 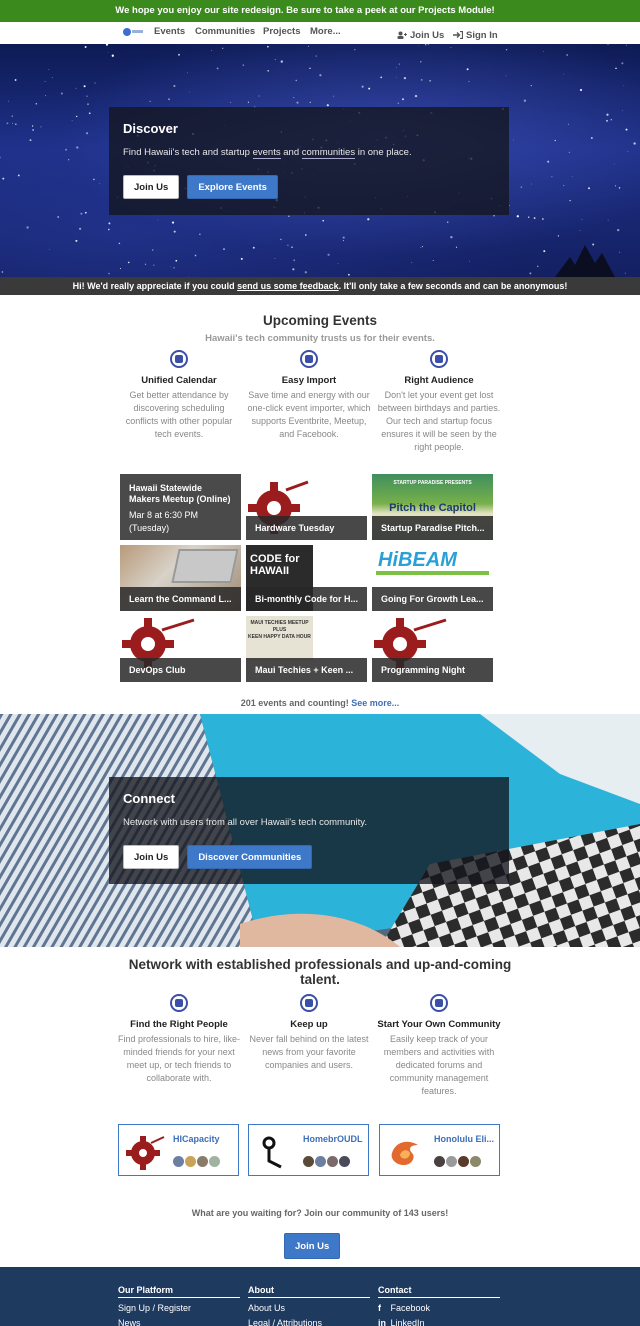 I want to click on explore-events-button: Explore Events, so click(x=232, y=187).